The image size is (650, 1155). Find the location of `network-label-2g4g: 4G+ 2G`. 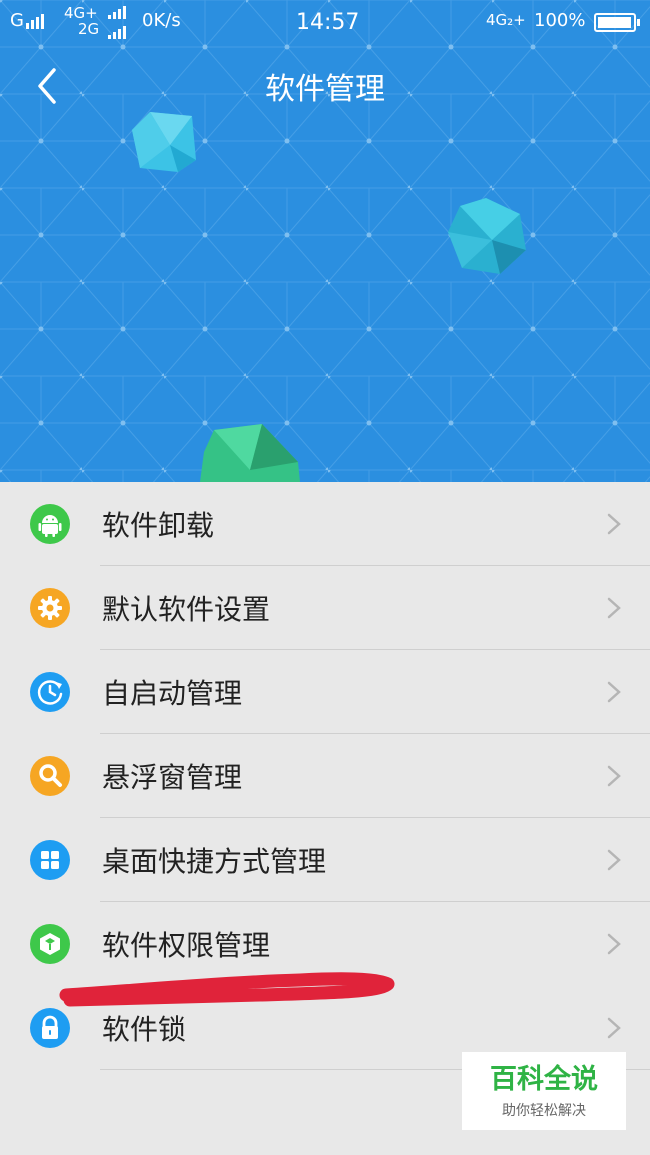

network-label-2g4g: 4G+ 2G is located at coordinates (82, 21).